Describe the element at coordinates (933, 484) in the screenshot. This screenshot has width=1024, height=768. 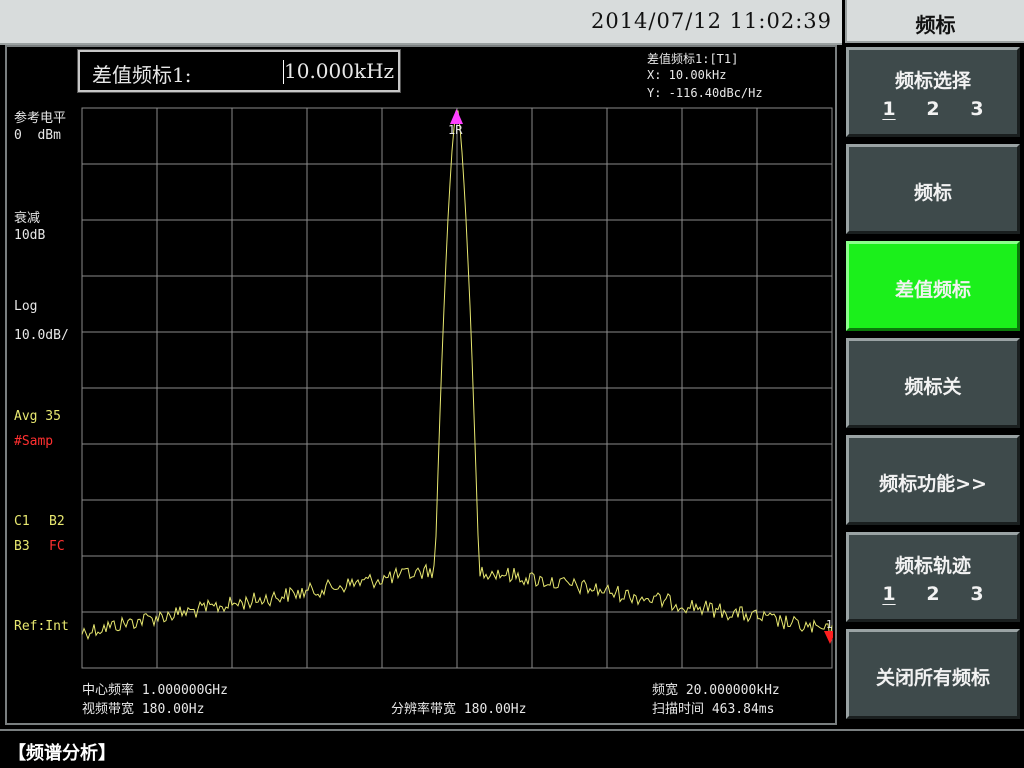
I see `softkey-label: 频标功能>>` at that location.